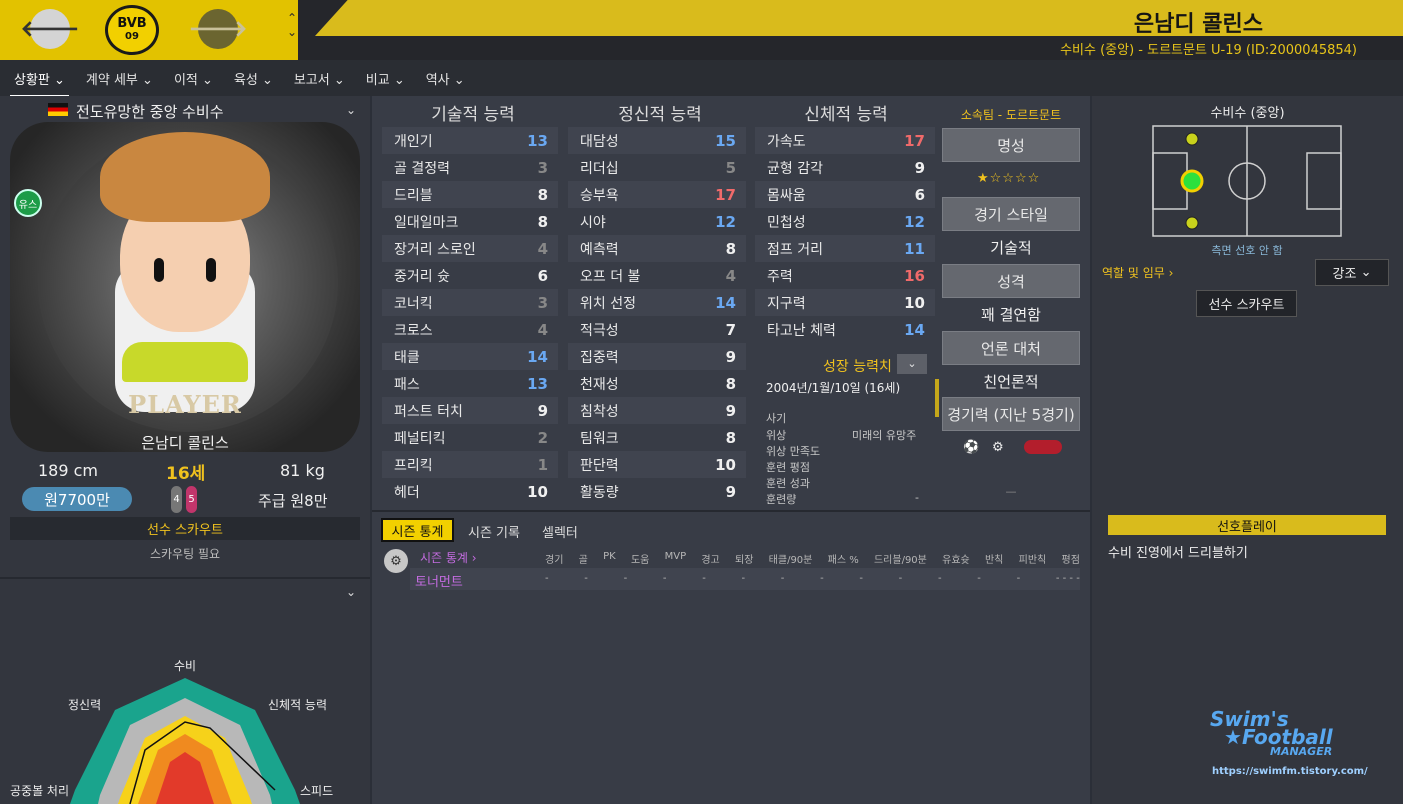 The width and height of the screenshot is (1403, 804). Describe the element at coordinates (448, 557) in the screenshot. I see `season-stats-link: 시즌 통계 ›` at that location.